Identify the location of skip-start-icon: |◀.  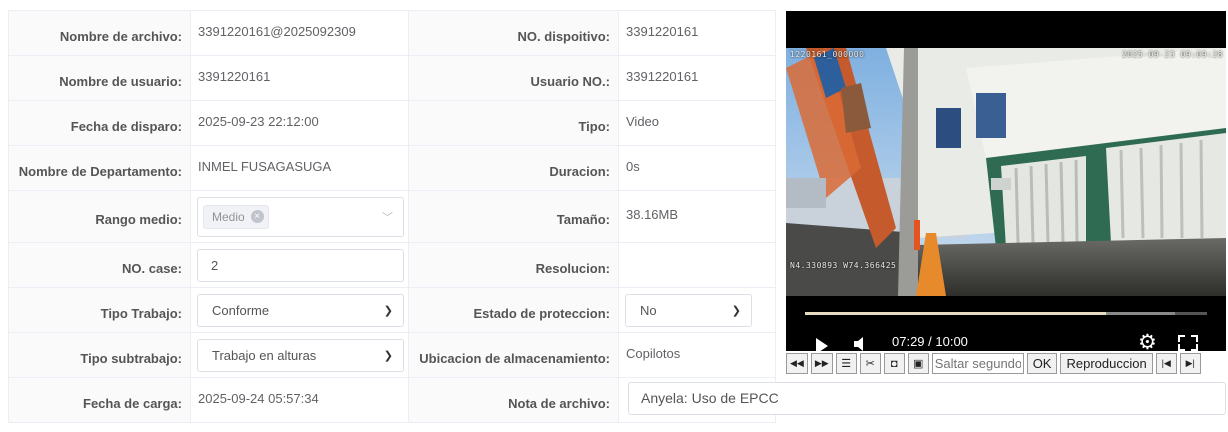
(1166, 363).